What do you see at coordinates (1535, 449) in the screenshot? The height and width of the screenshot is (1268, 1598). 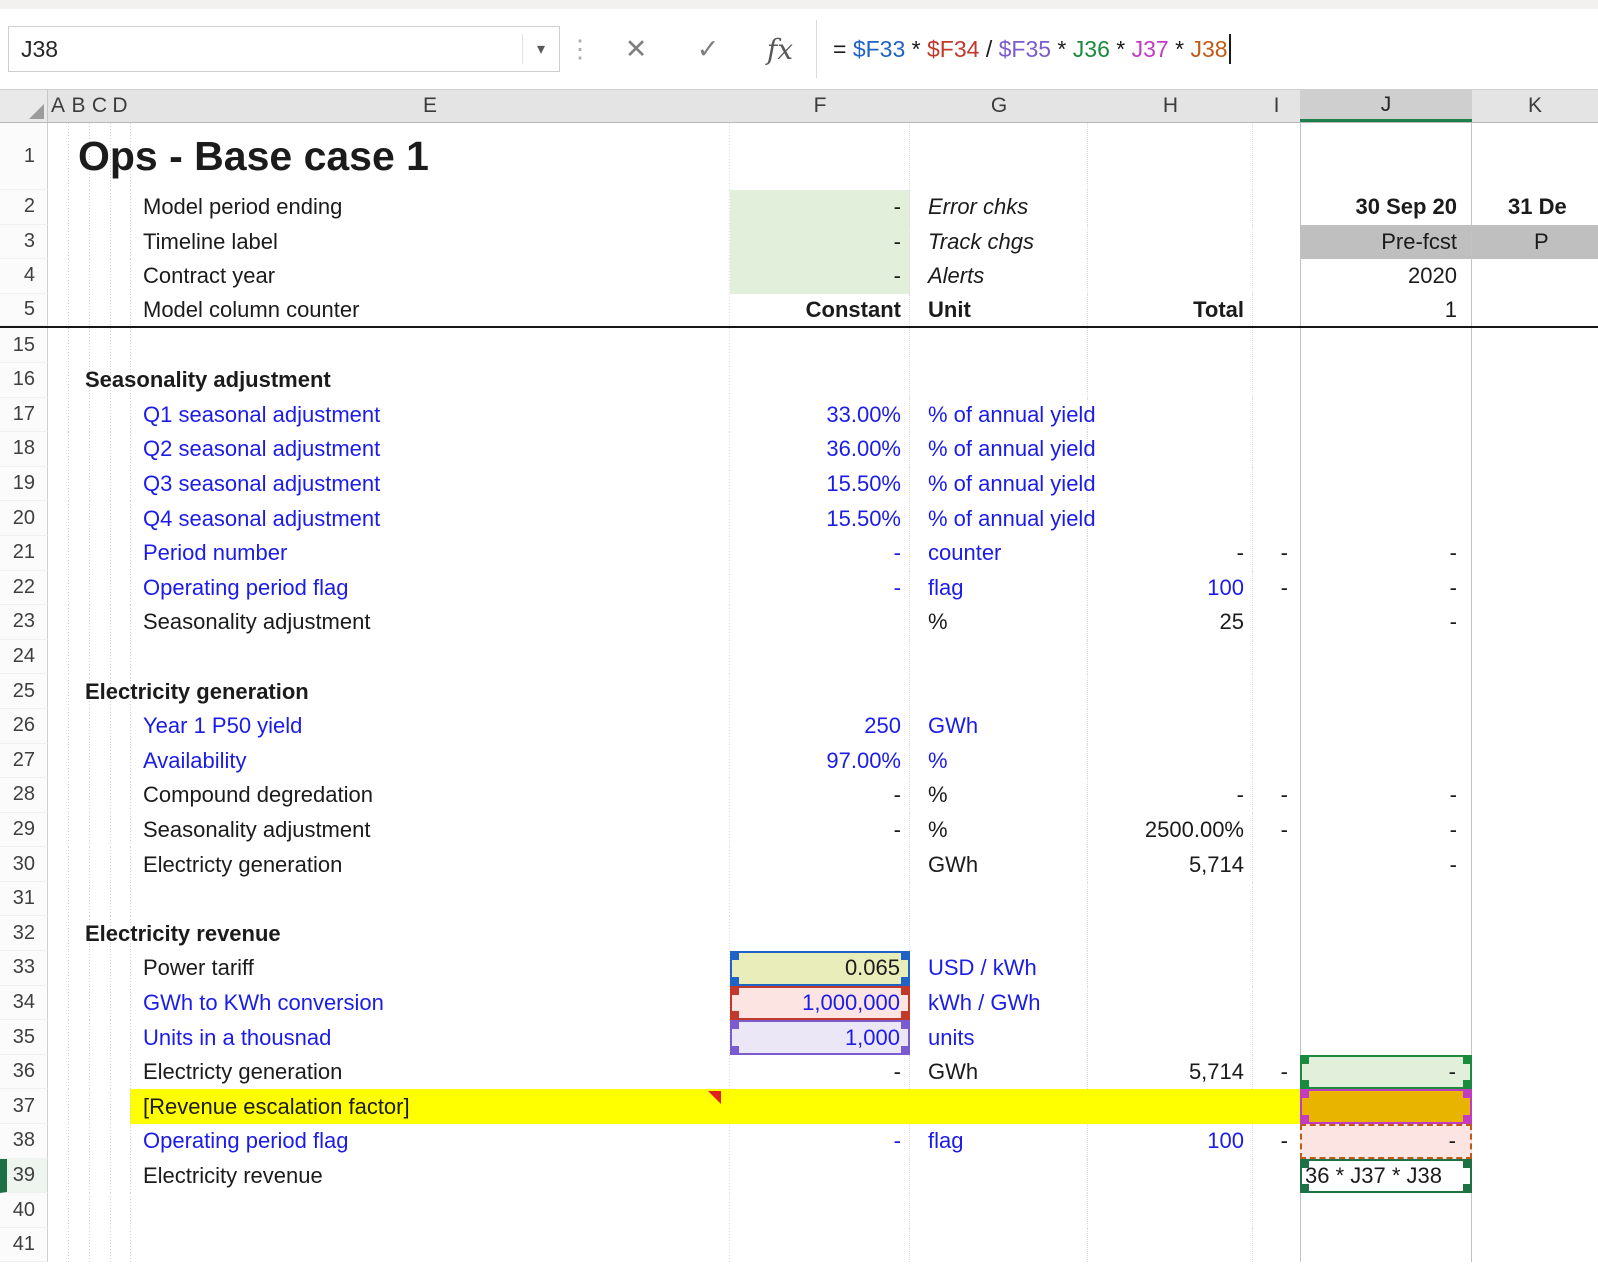 I see `cell-K18` at bounding box center [1535, 449].